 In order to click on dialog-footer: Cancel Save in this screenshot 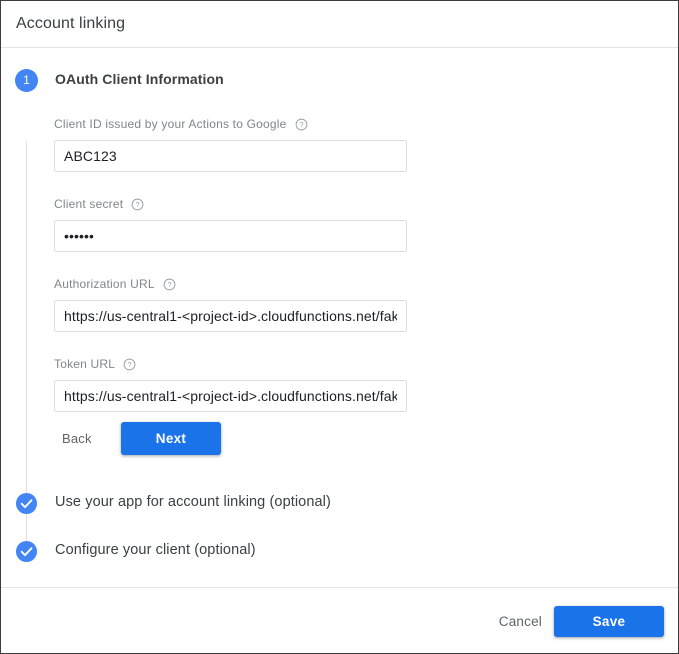, I will do `click(339, 620)`.